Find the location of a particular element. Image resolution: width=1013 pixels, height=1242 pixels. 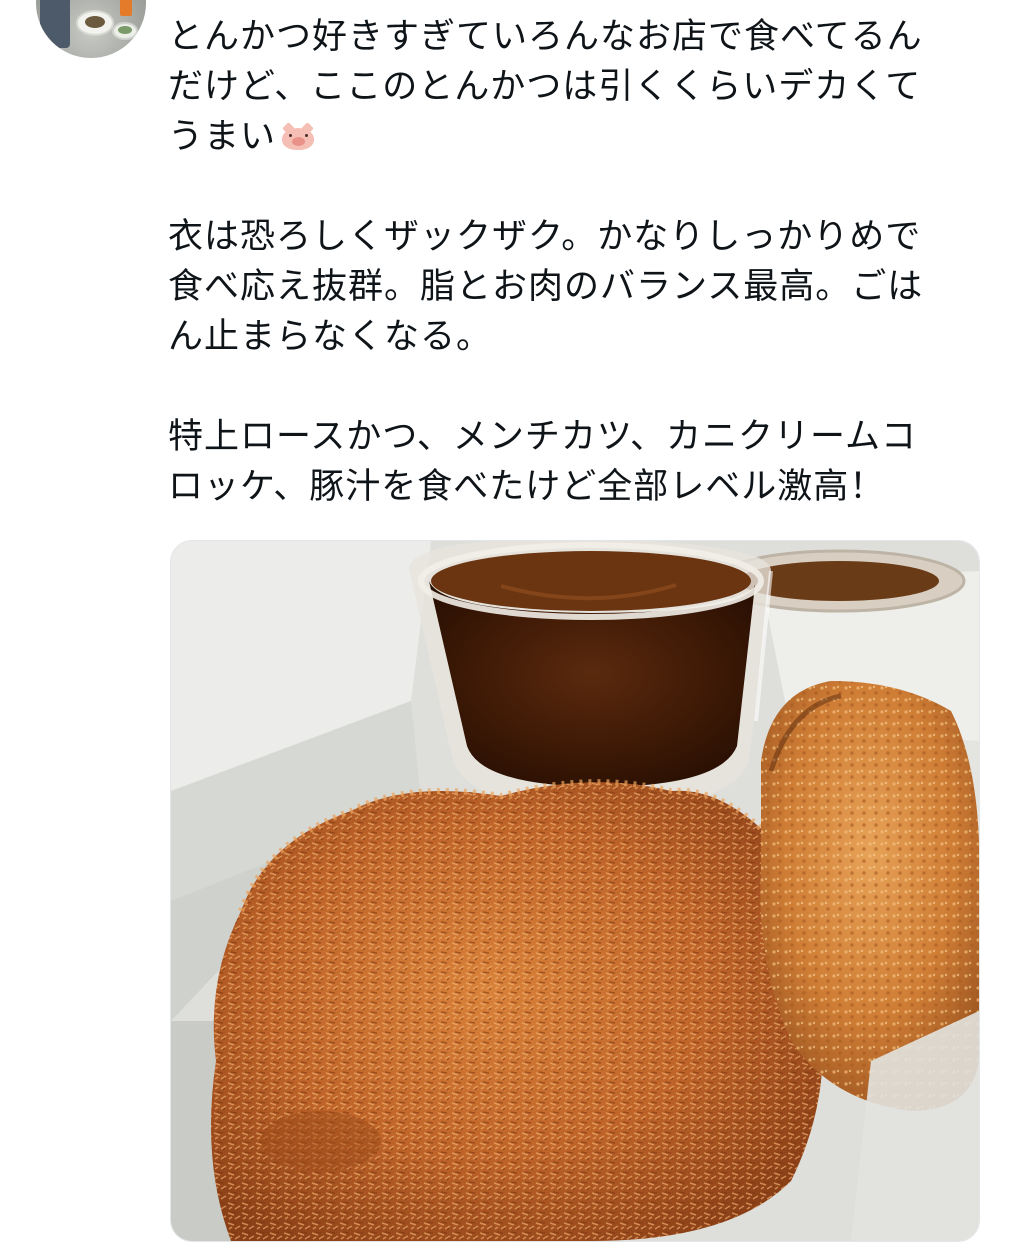

tweet-line: とんかつ好きすぎていろんなお店で食べてるん is located at coordinates (545, 37).